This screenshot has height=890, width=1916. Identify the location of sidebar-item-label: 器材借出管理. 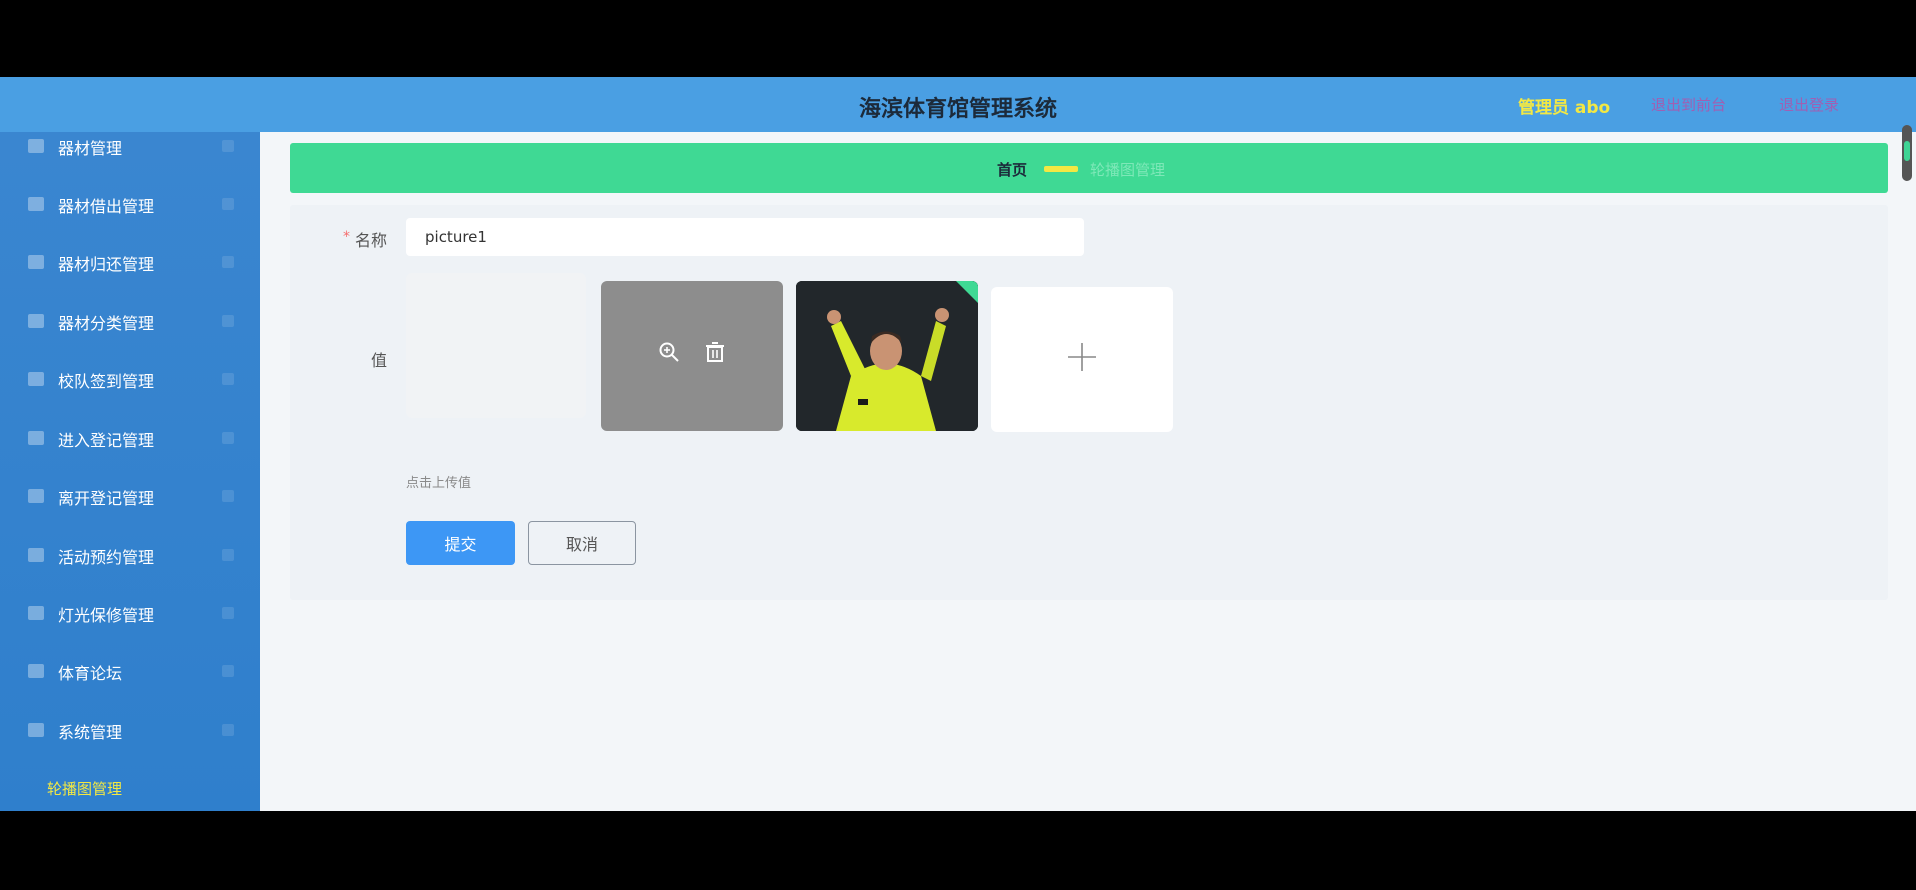
(106, 206).